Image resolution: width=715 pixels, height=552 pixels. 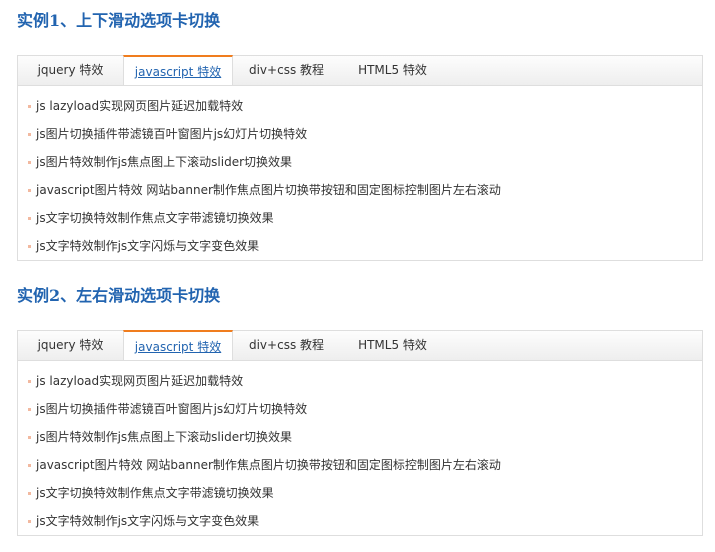 I want to click on example-1-tab-javascript: javascript 特效, so click(x=178, y=70).